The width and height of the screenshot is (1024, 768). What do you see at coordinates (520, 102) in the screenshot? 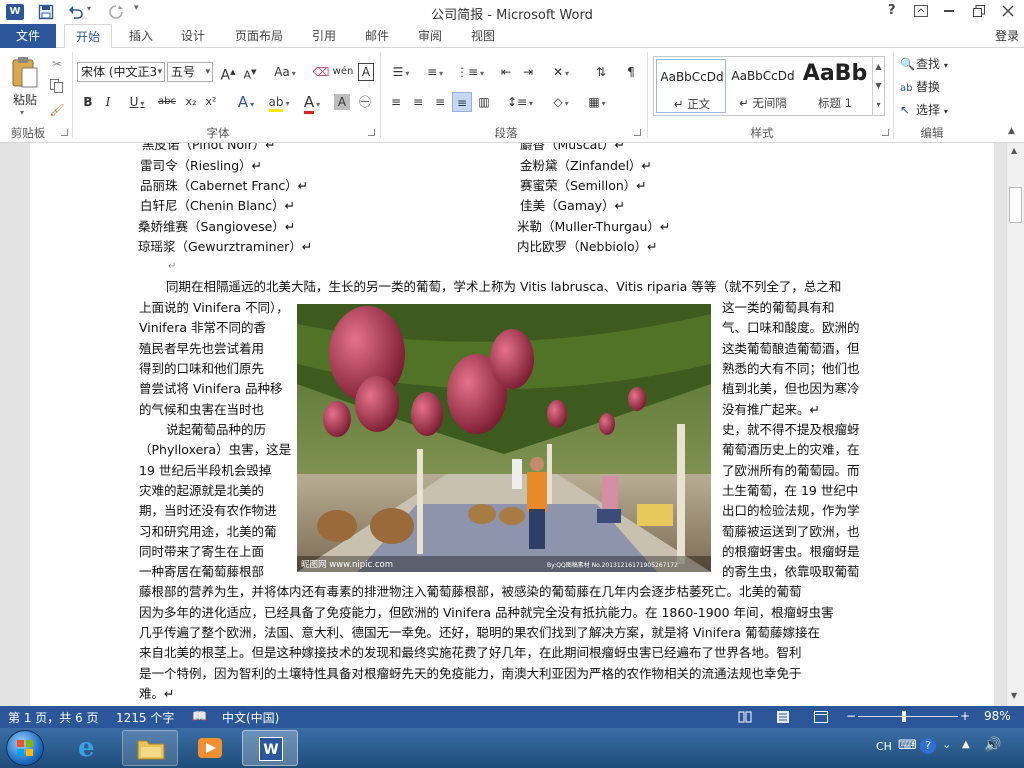
I see `line-spacing-icon: ↕≡` at bounding box center [520, 102].